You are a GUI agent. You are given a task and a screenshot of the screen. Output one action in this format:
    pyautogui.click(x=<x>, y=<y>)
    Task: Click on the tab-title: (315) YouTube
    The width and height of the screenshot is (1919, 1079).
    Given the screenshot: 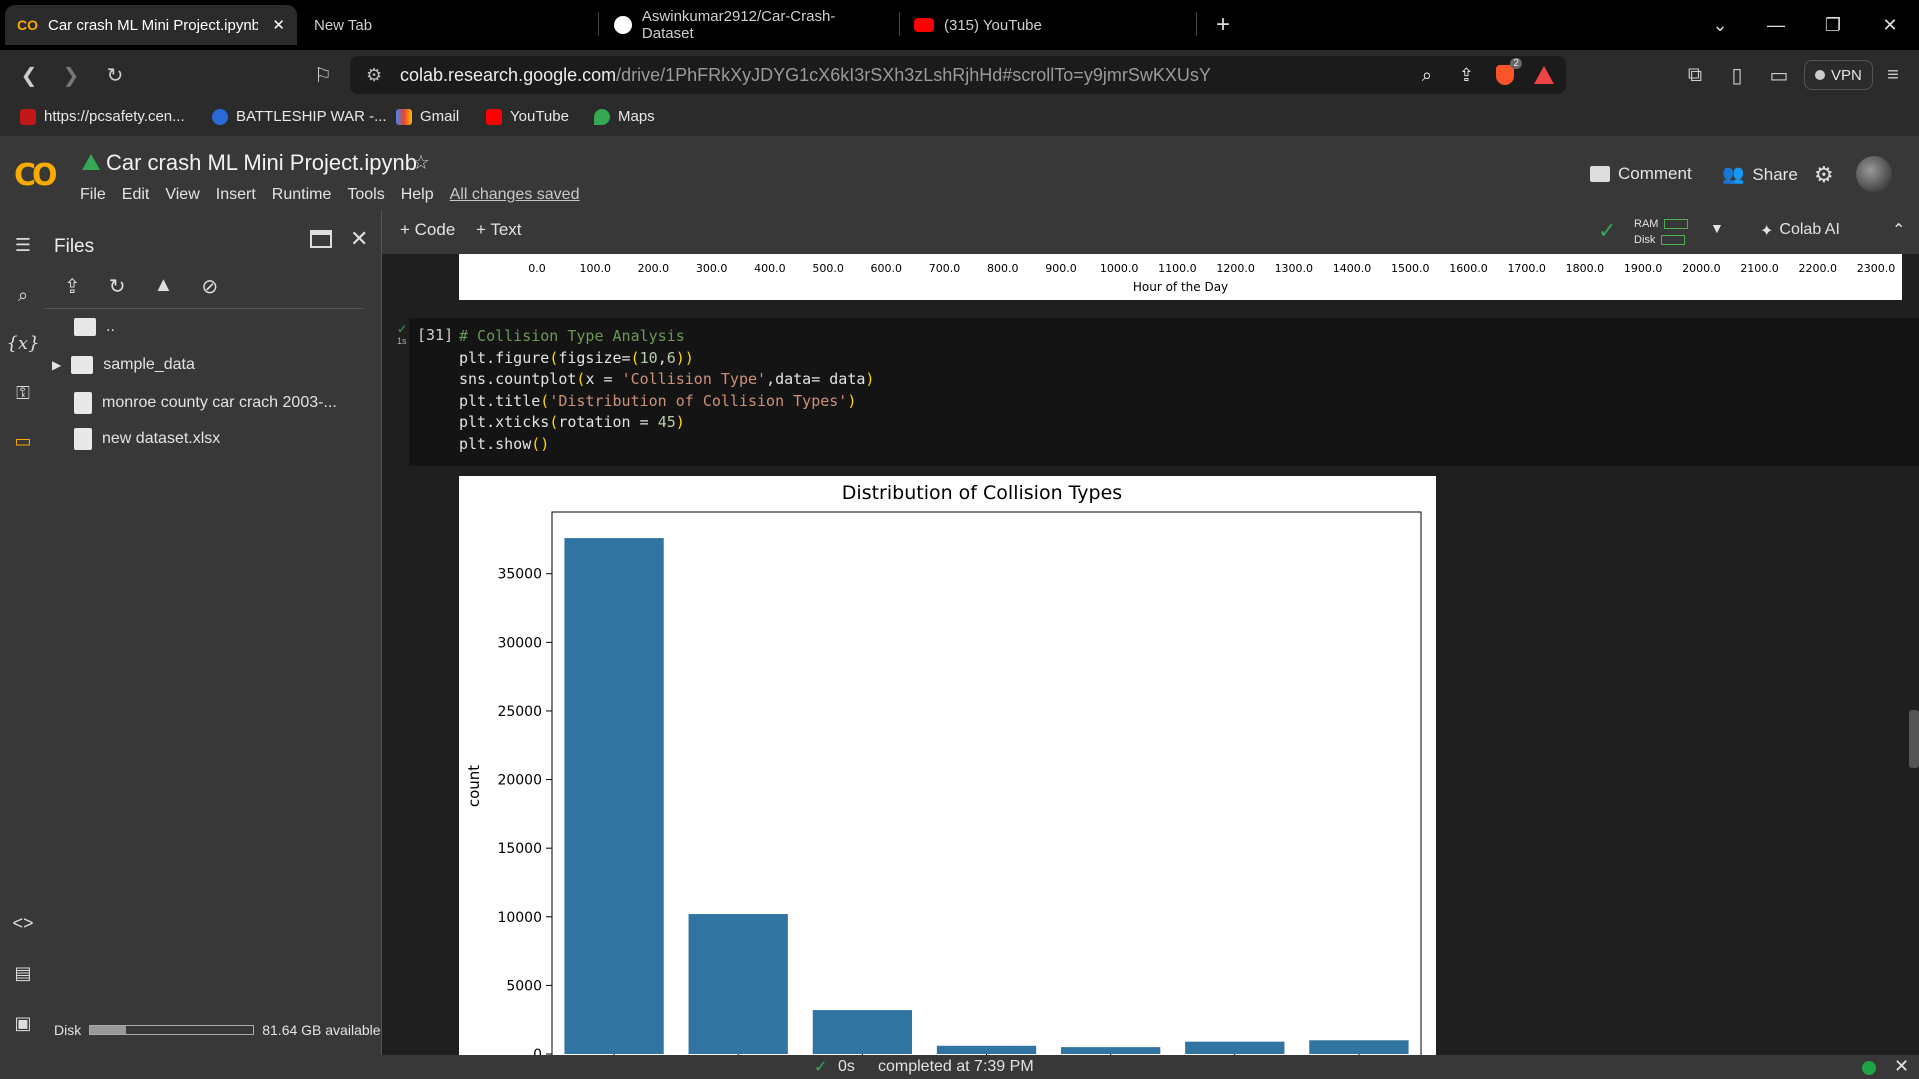 What is the action you would take?
    pyautogui.click(x=993, y=25)
    